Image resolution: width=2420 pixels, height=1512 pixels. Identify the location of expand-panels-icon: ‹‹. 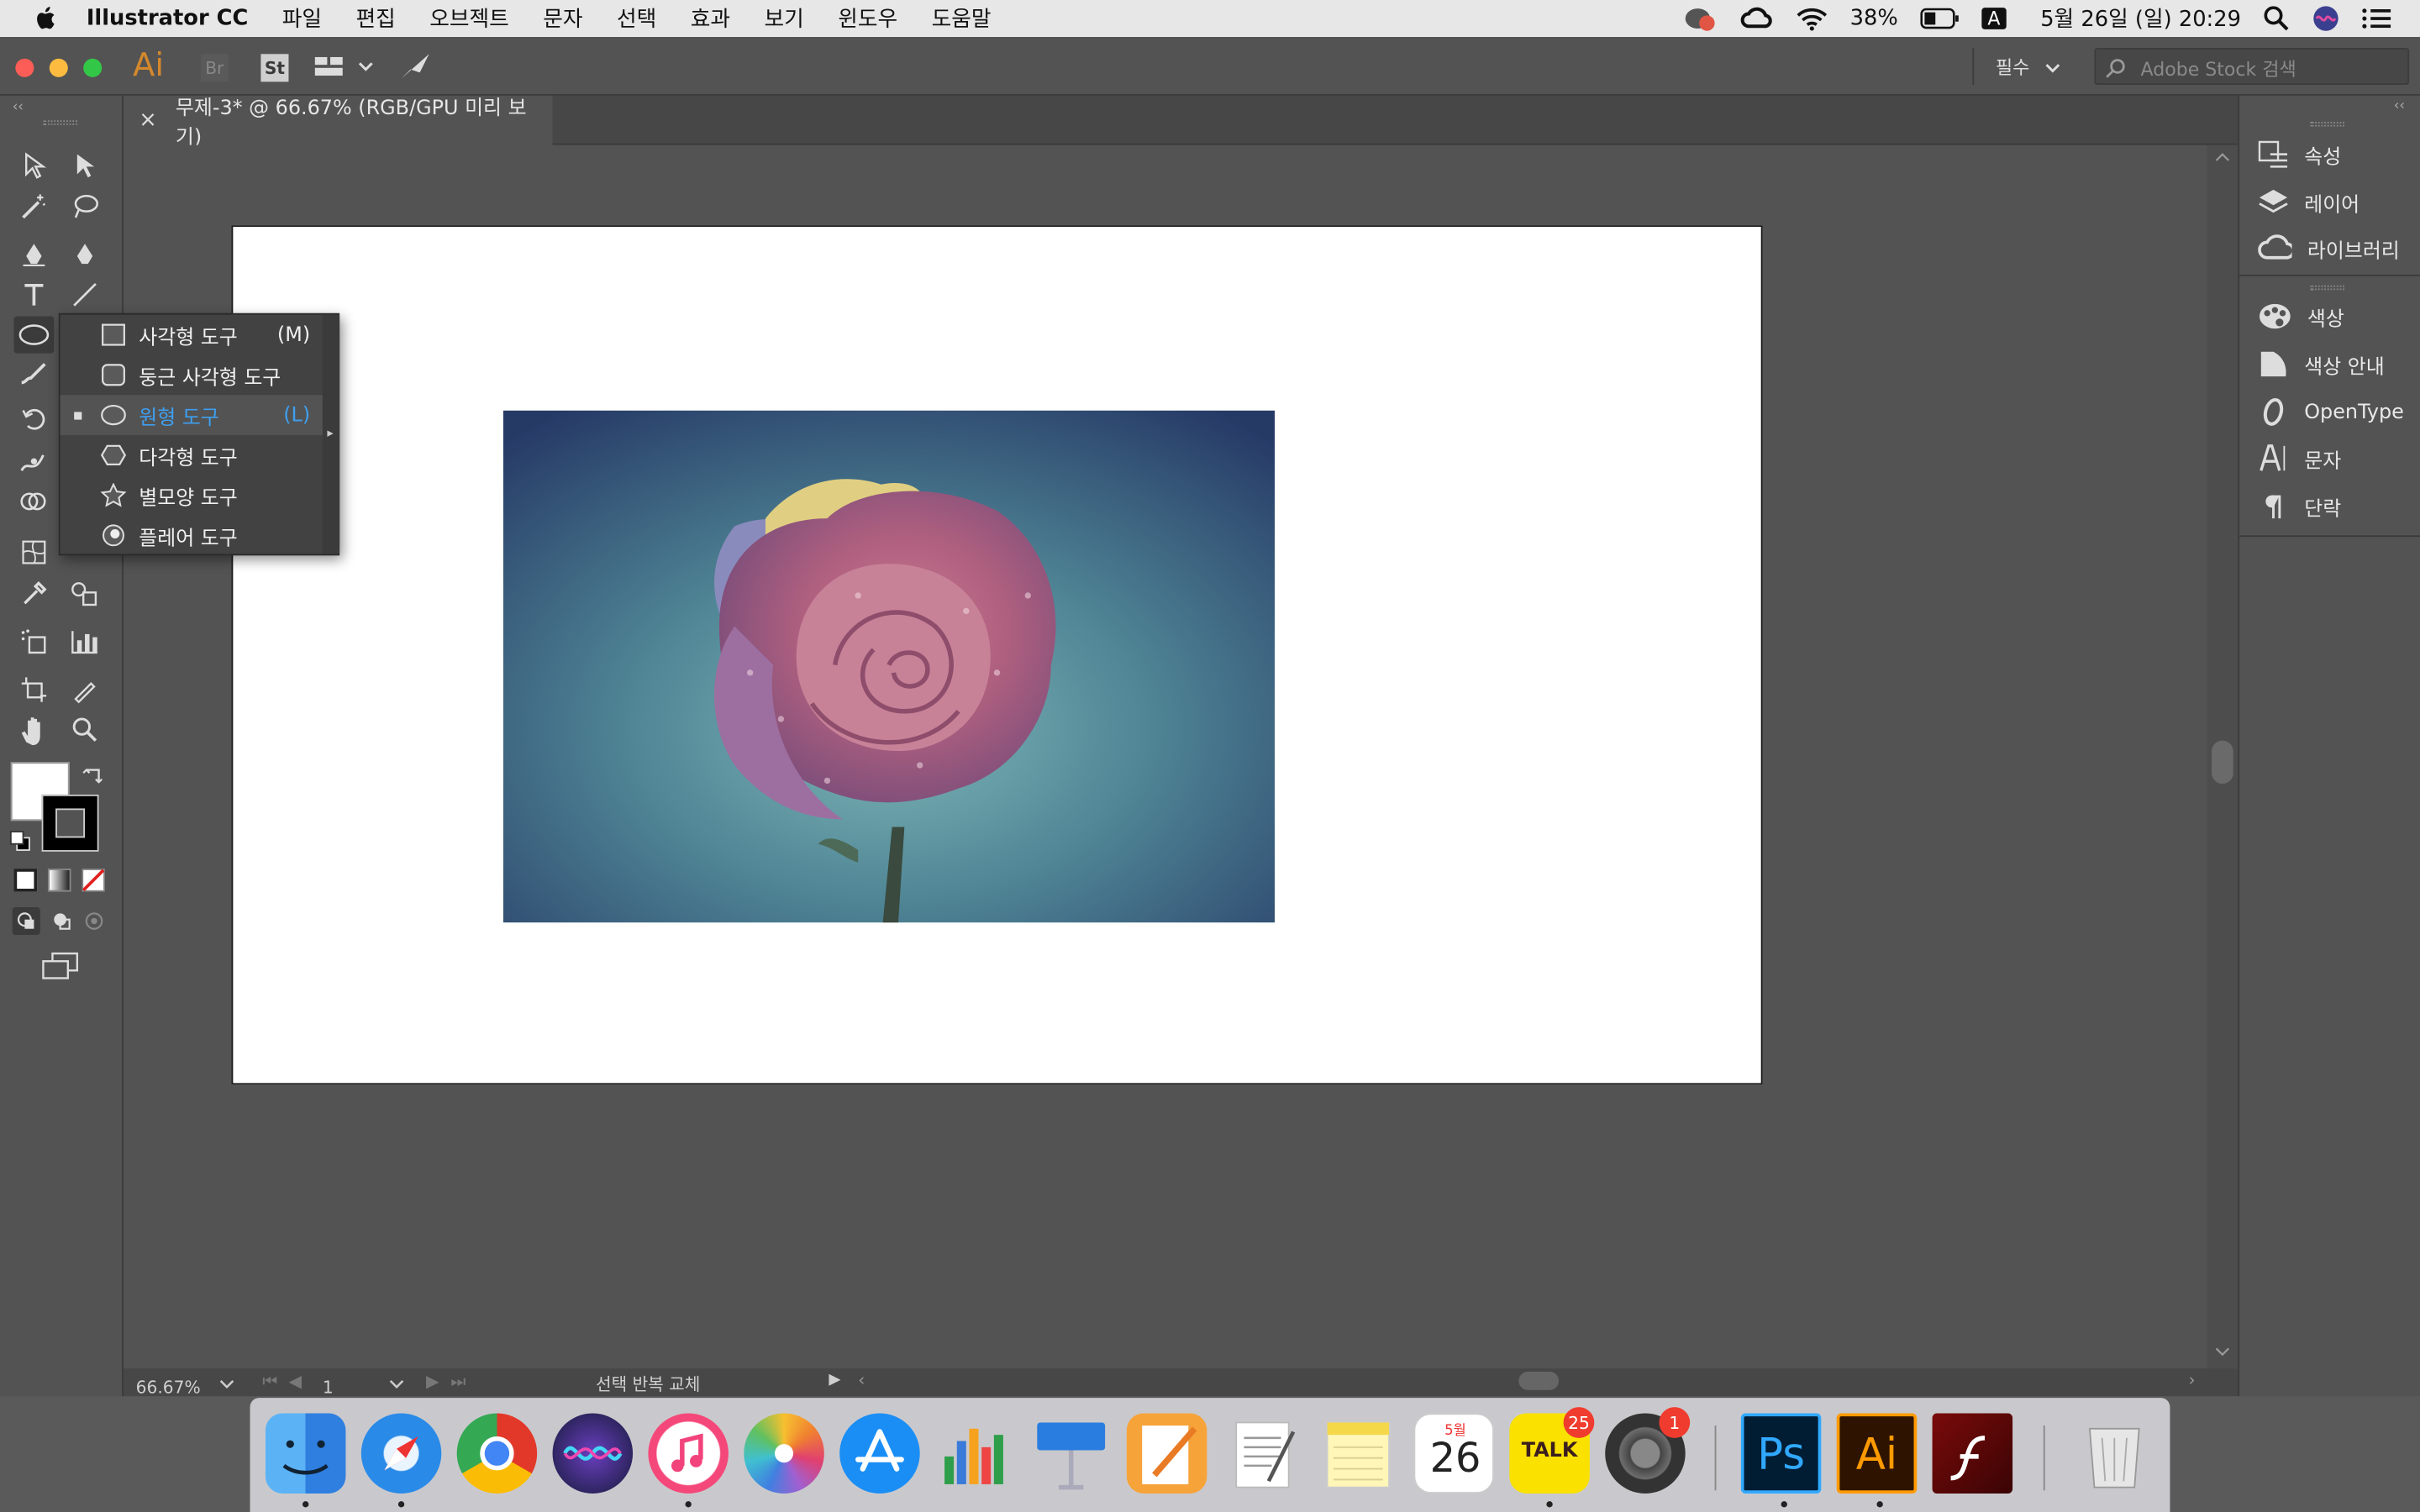
(2399, 106).